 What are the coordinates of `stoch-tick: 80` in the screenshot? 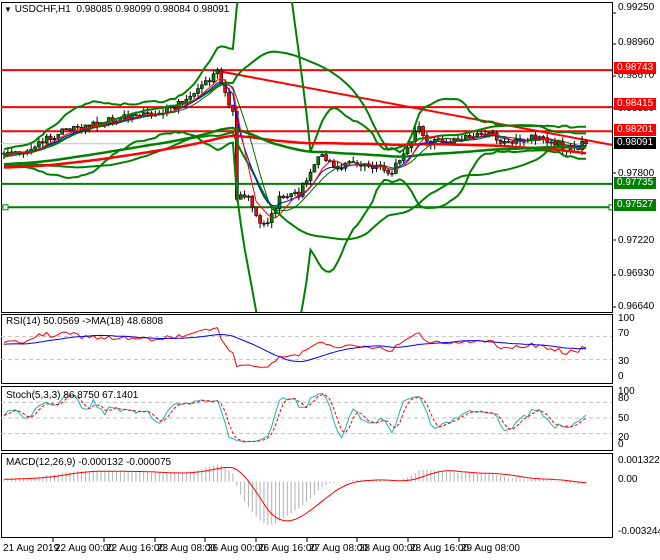 It's located at (624, 398).